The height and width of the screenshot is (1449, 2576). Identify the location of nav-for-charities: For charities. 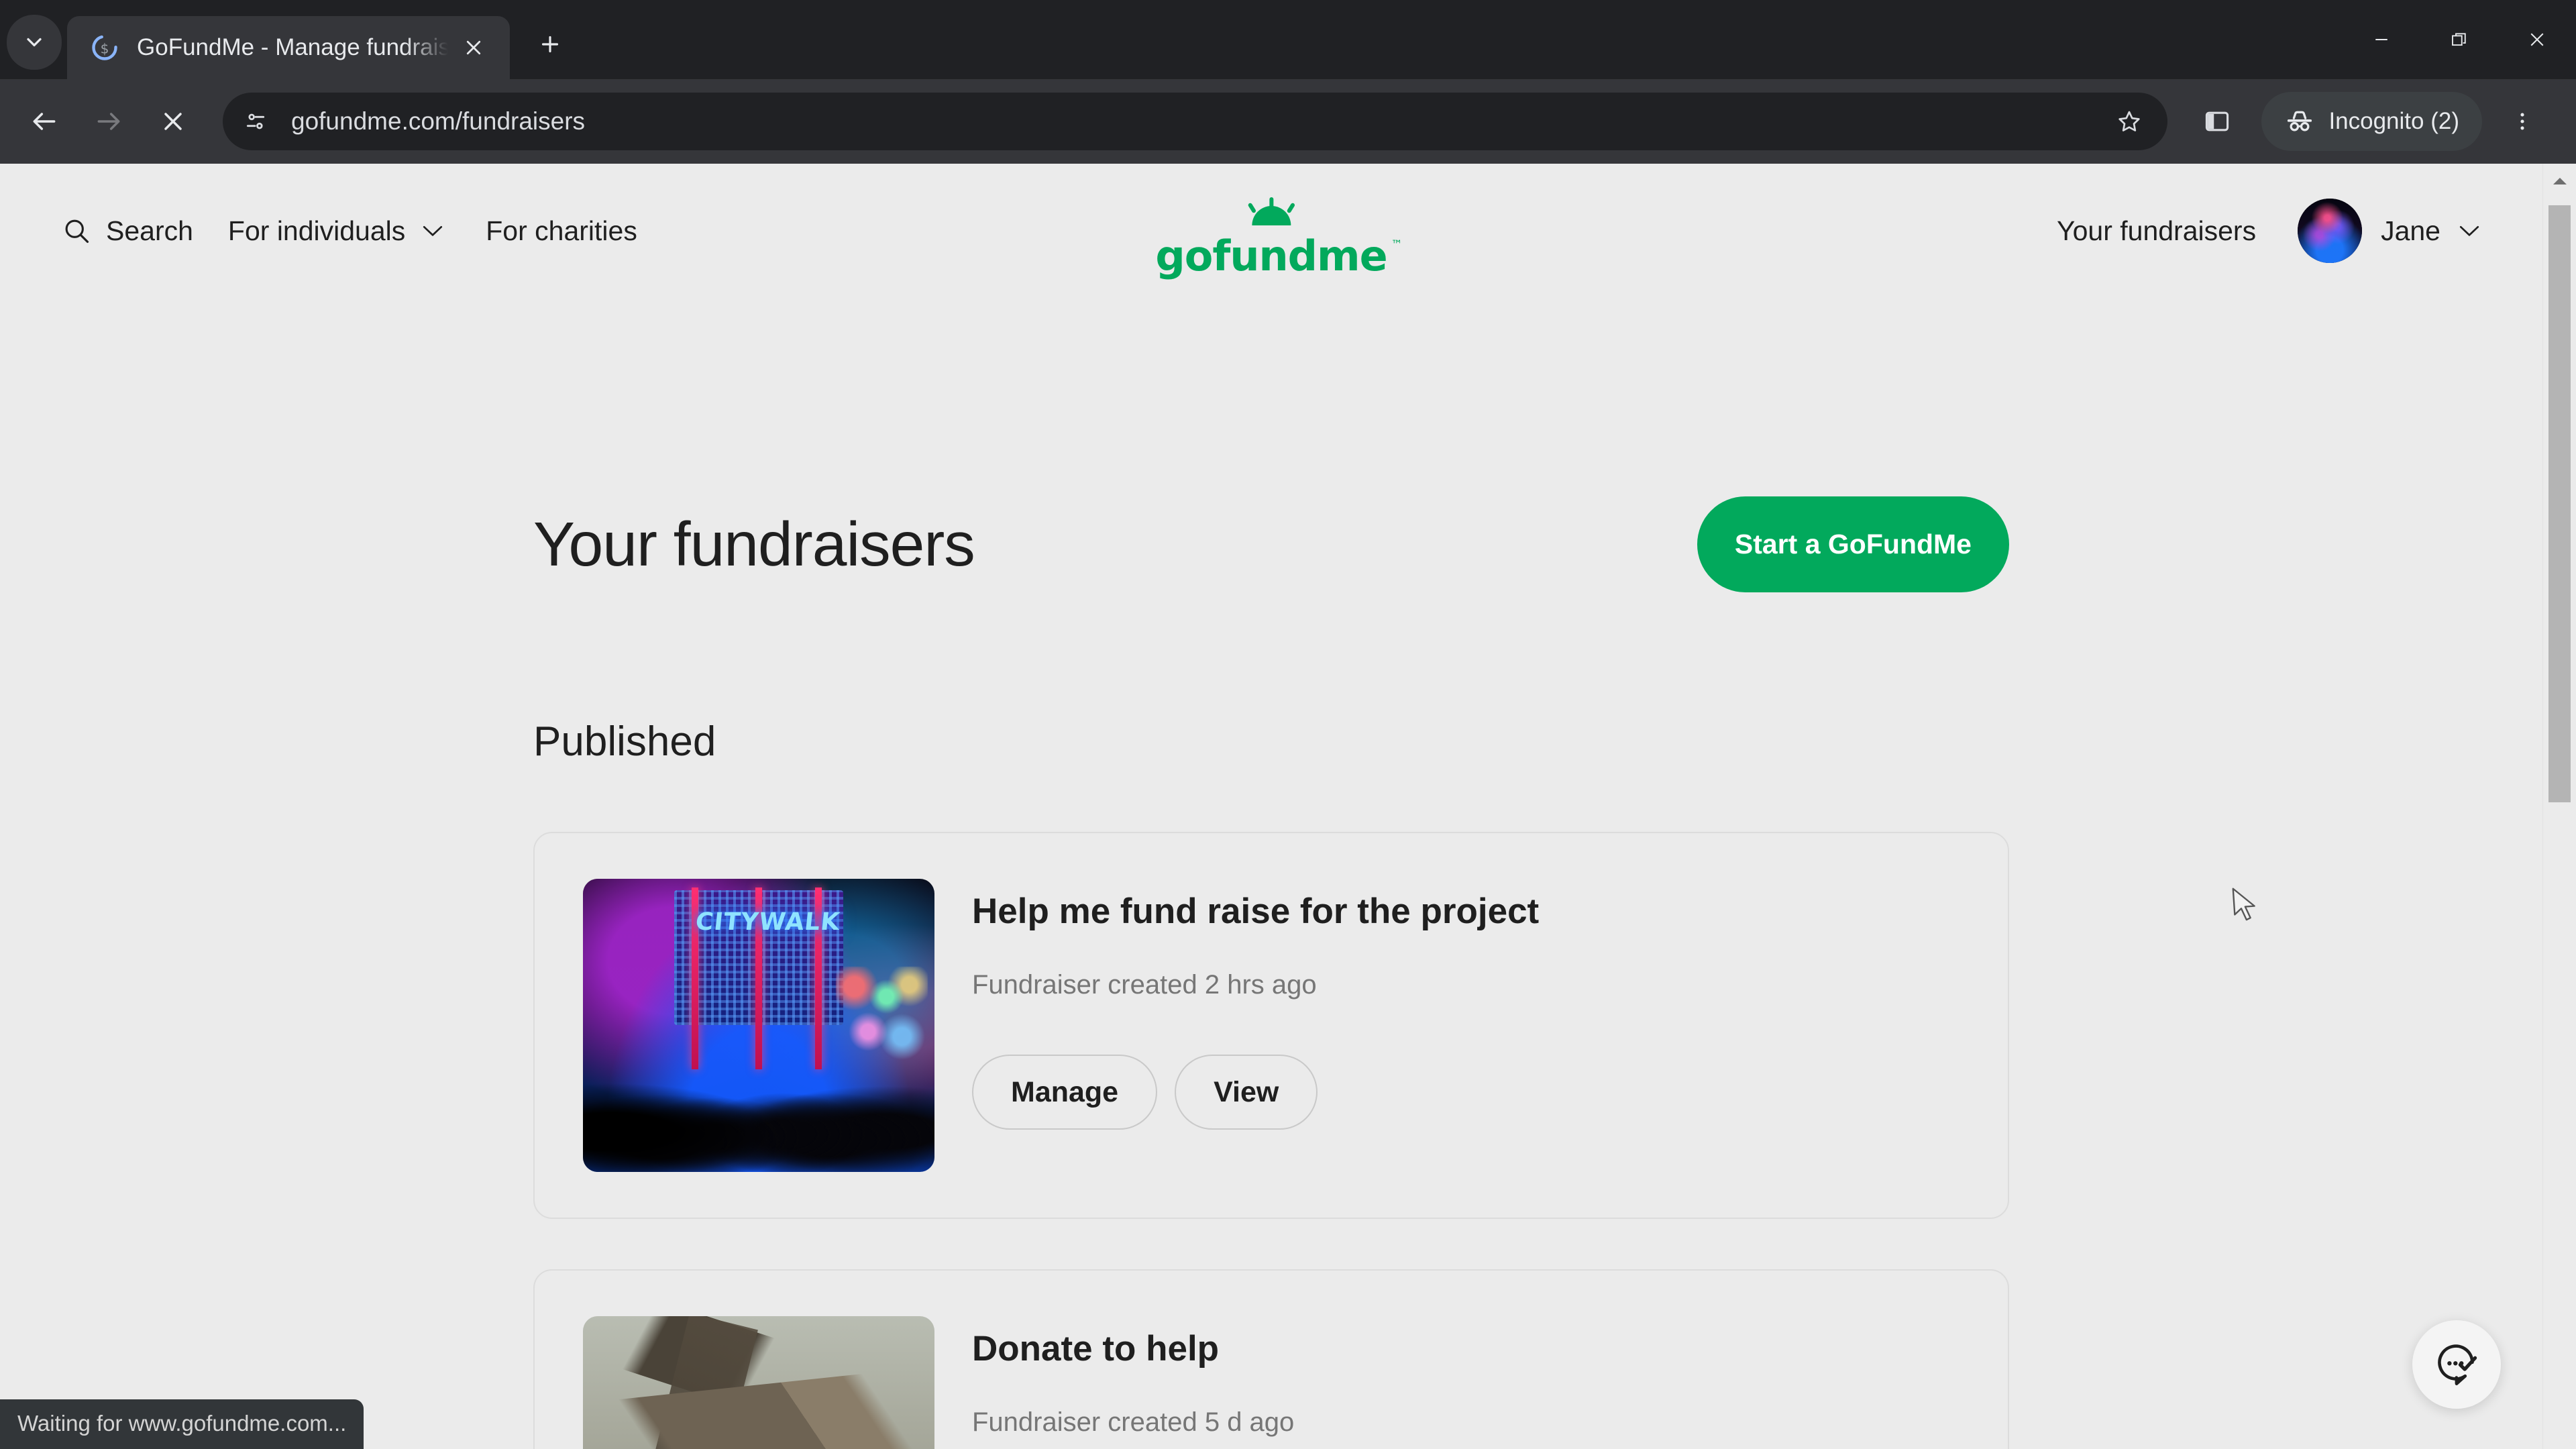
(561, 231).